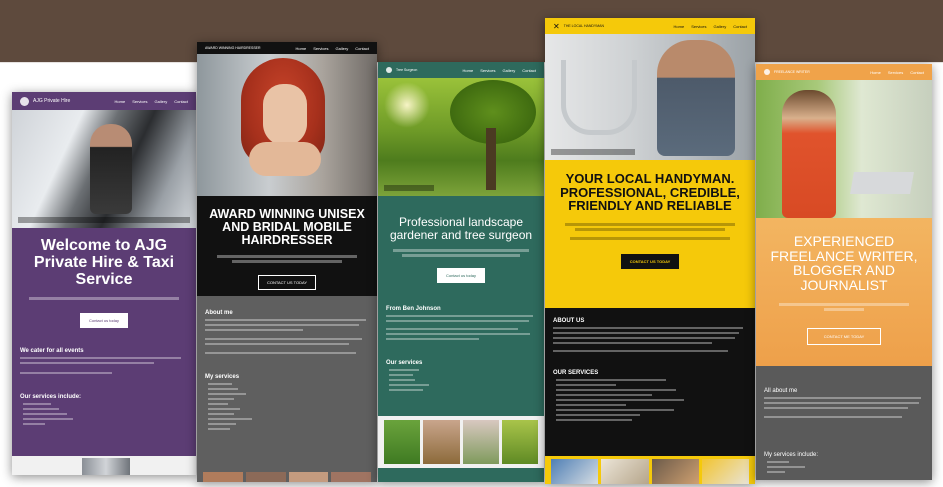 The width and height of the screenshot is (943, 487). Describe the element at coordinates (404, 363) in the screenshot. I see `landscape-services-title: Our services` at that location.